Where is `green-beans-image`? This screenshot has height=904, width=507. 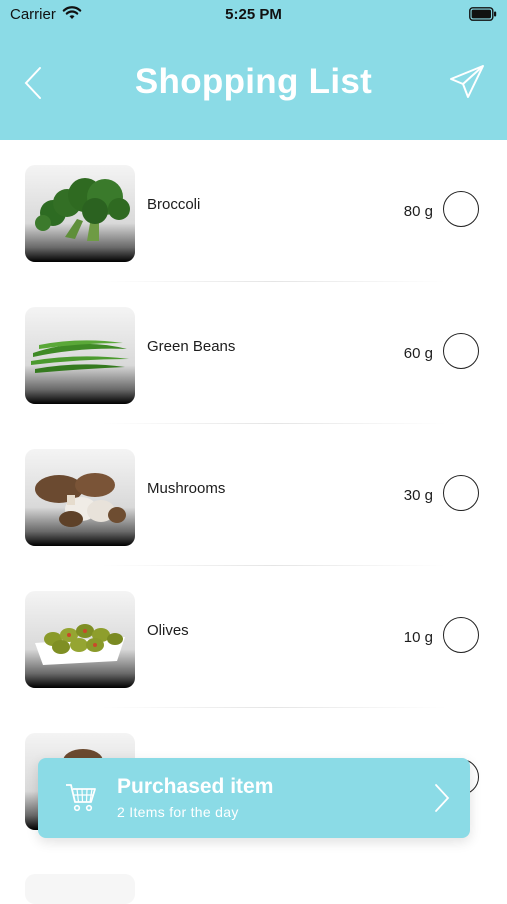 green-beans-image is located at coordinates (80, 355).